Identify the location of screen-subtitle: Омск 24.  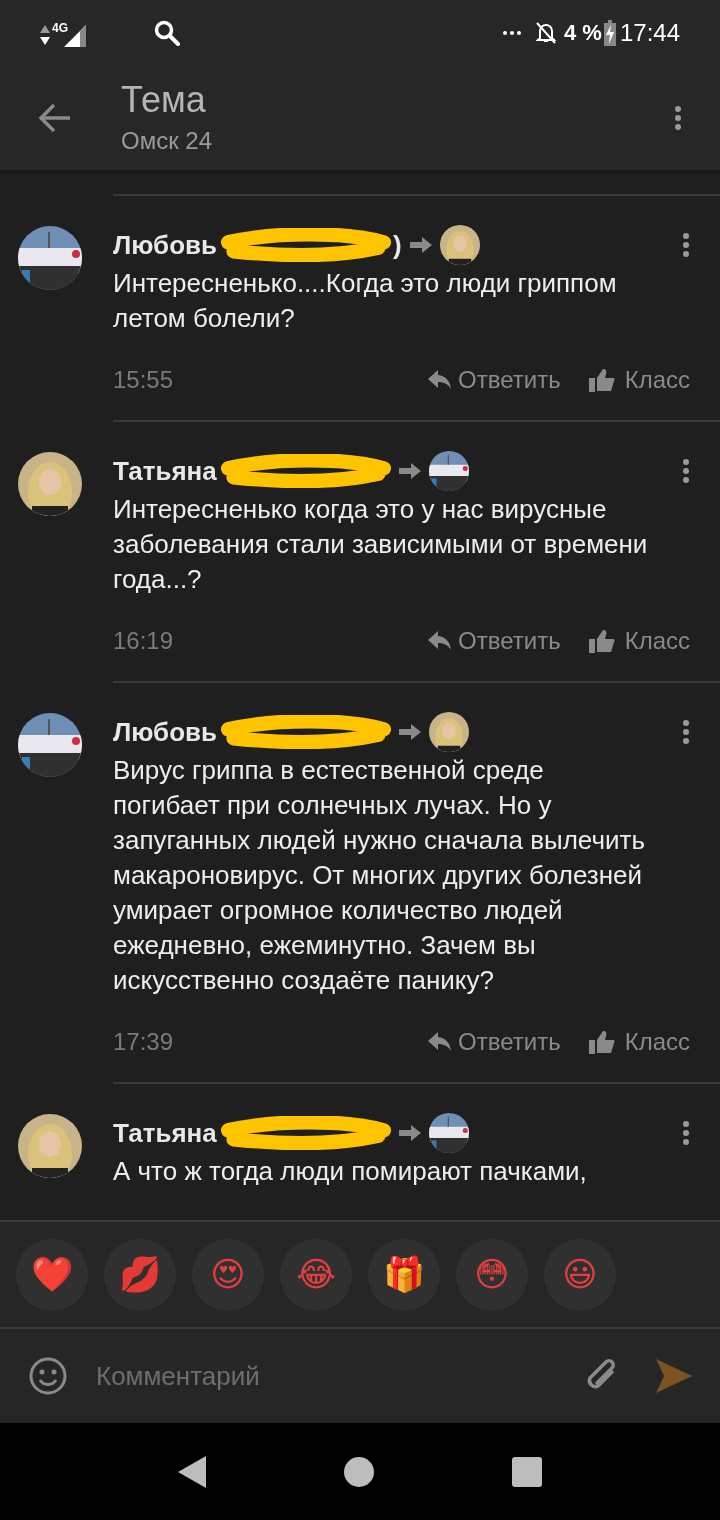
(167, 140).